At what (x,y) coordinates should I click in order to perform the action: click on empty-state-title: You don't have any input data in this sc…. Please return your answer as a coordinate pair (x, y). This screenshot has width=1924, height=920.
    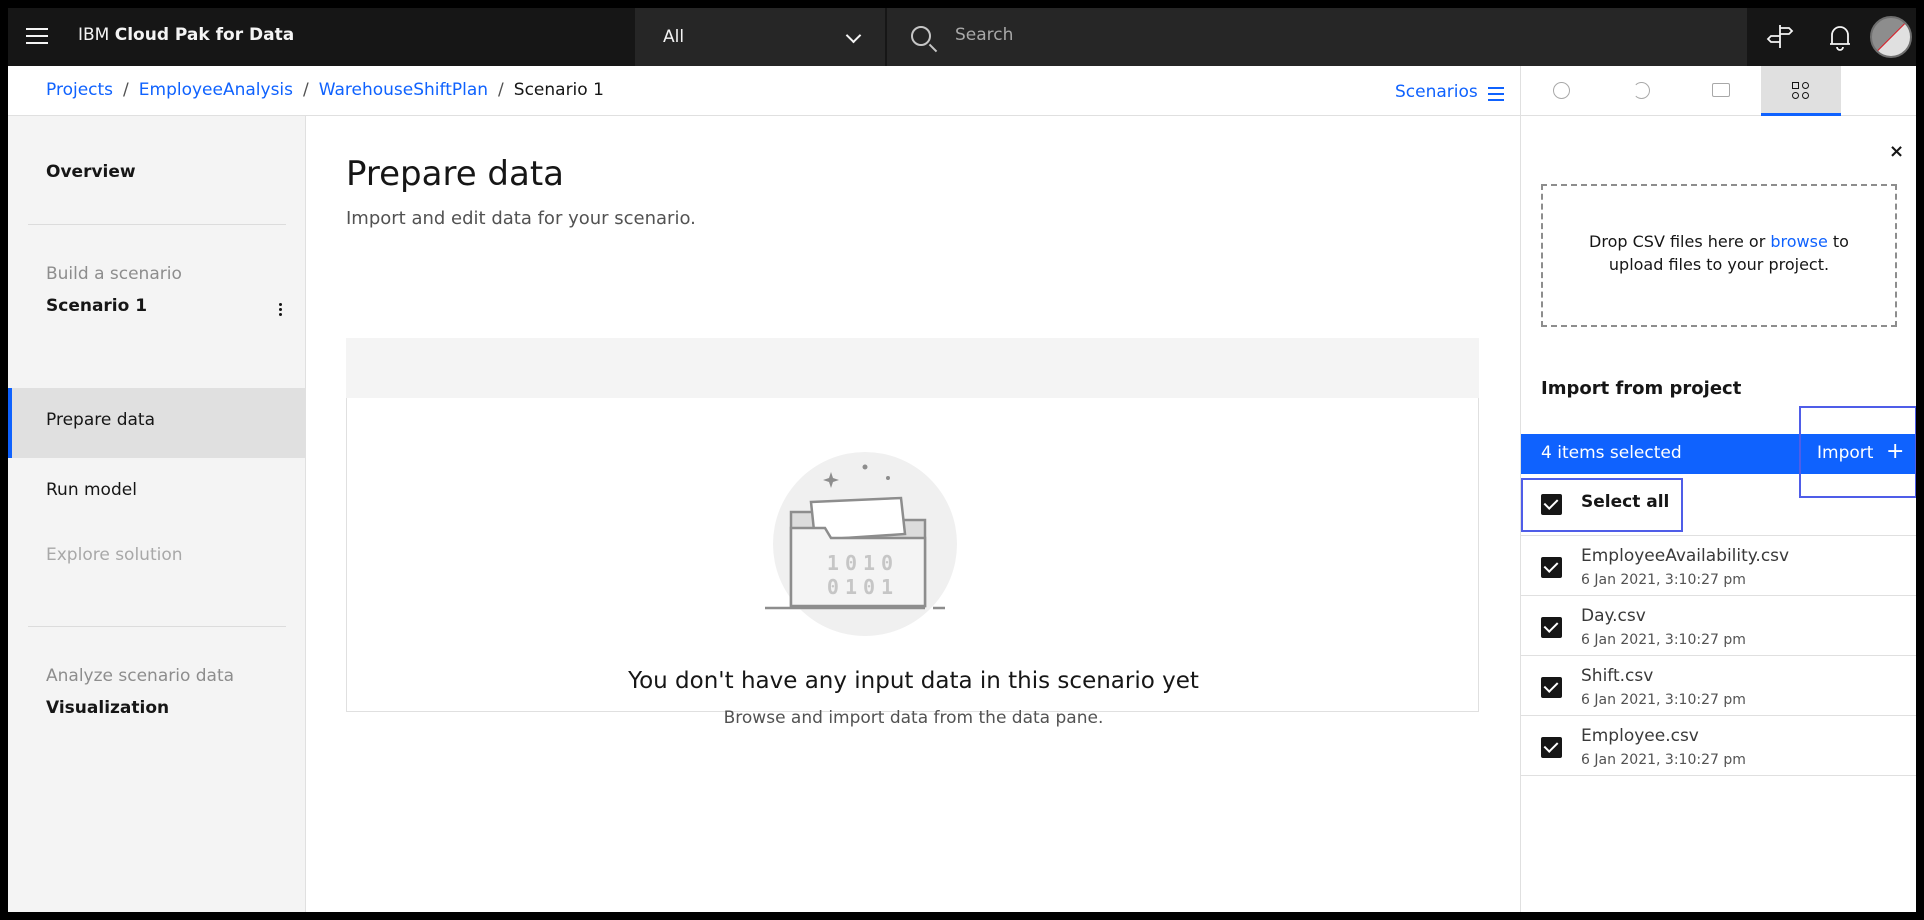
    Looking at the image, I should click on (913, 681).